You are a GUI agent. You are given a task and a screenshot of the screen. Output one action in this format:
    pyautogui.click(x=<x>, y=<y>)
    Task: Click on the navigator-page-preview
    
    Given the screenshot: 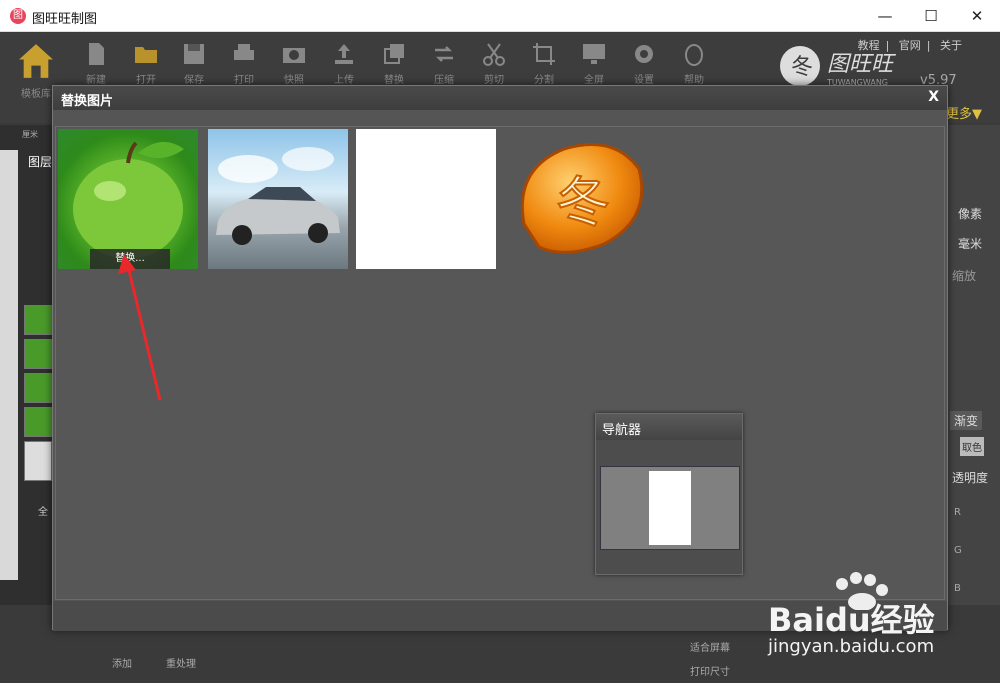 What is the action you would take?
    pyautogui.click(x=670, y=508)
    